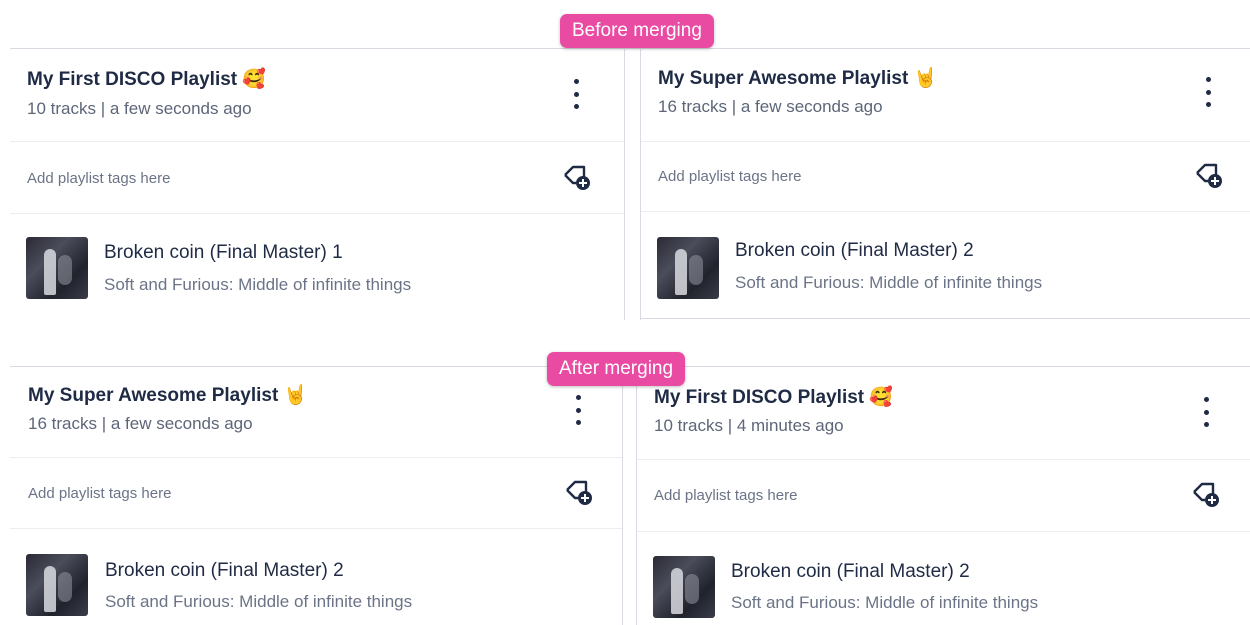  Describe the element at coordinates (616, 369) in the screenshot. I see `after-merging-label: After merging` at that location.